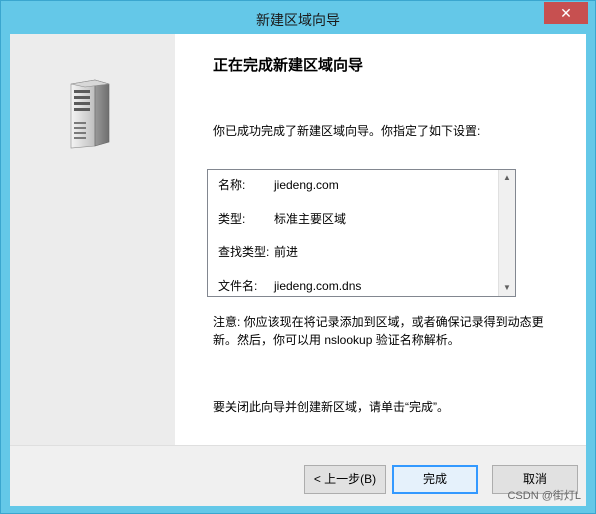 The width and height of the screenshot is (596, 514). I want to click on settings-value: jiedeng.com.dns, so click(318, 286).